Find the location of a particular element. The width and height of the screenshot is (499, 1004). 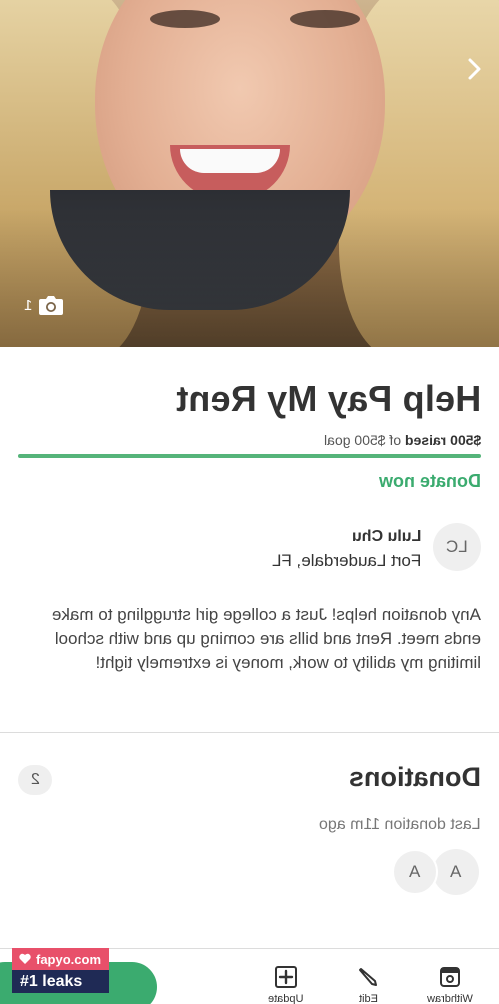

chevron-right-icon is located at coordinates (474, 69).